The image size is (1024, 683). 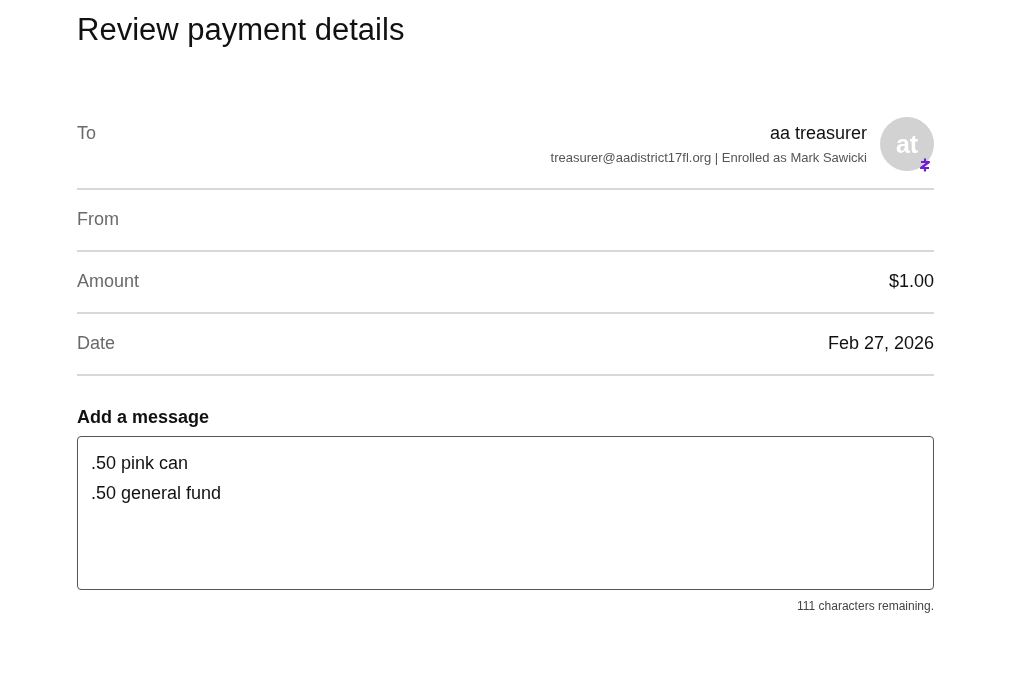 I want to click on field-value: Feb 27, 2026, so click(x=880, y=343).